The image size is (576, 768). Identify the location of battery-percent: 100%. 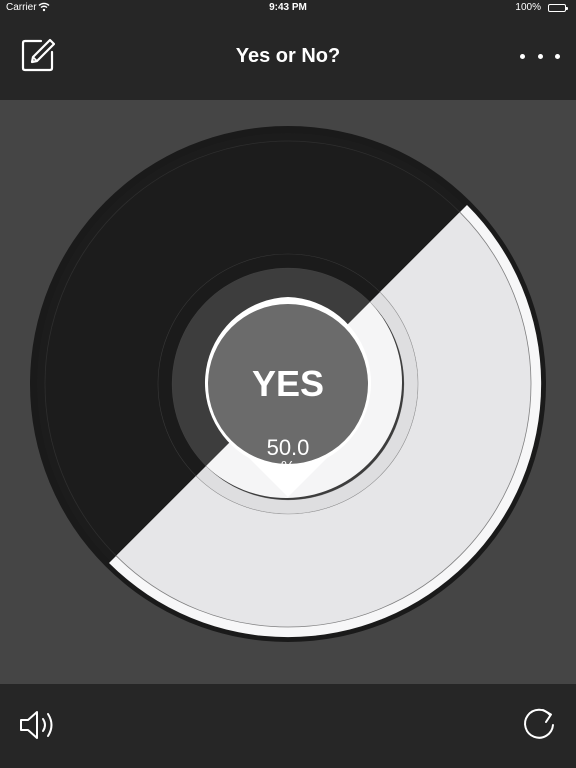
(528, 7).